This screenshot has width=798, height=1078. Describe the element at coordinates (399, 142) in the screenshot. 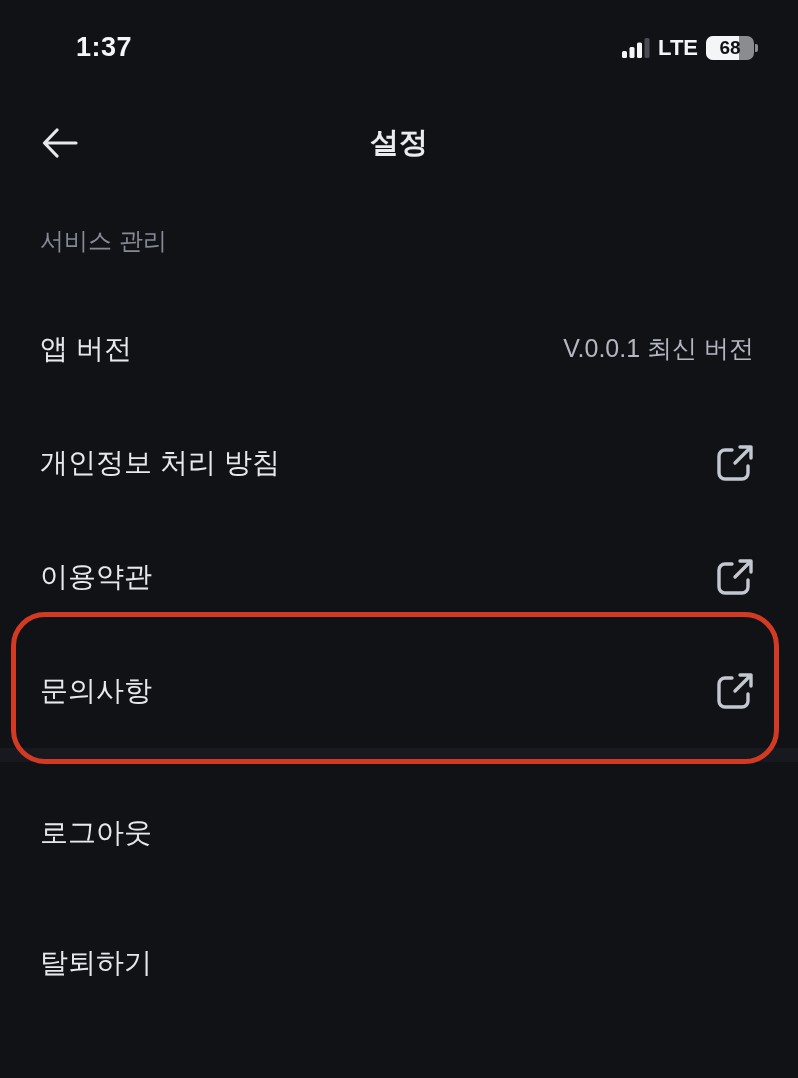

I see `page-title: 설정` at that location.